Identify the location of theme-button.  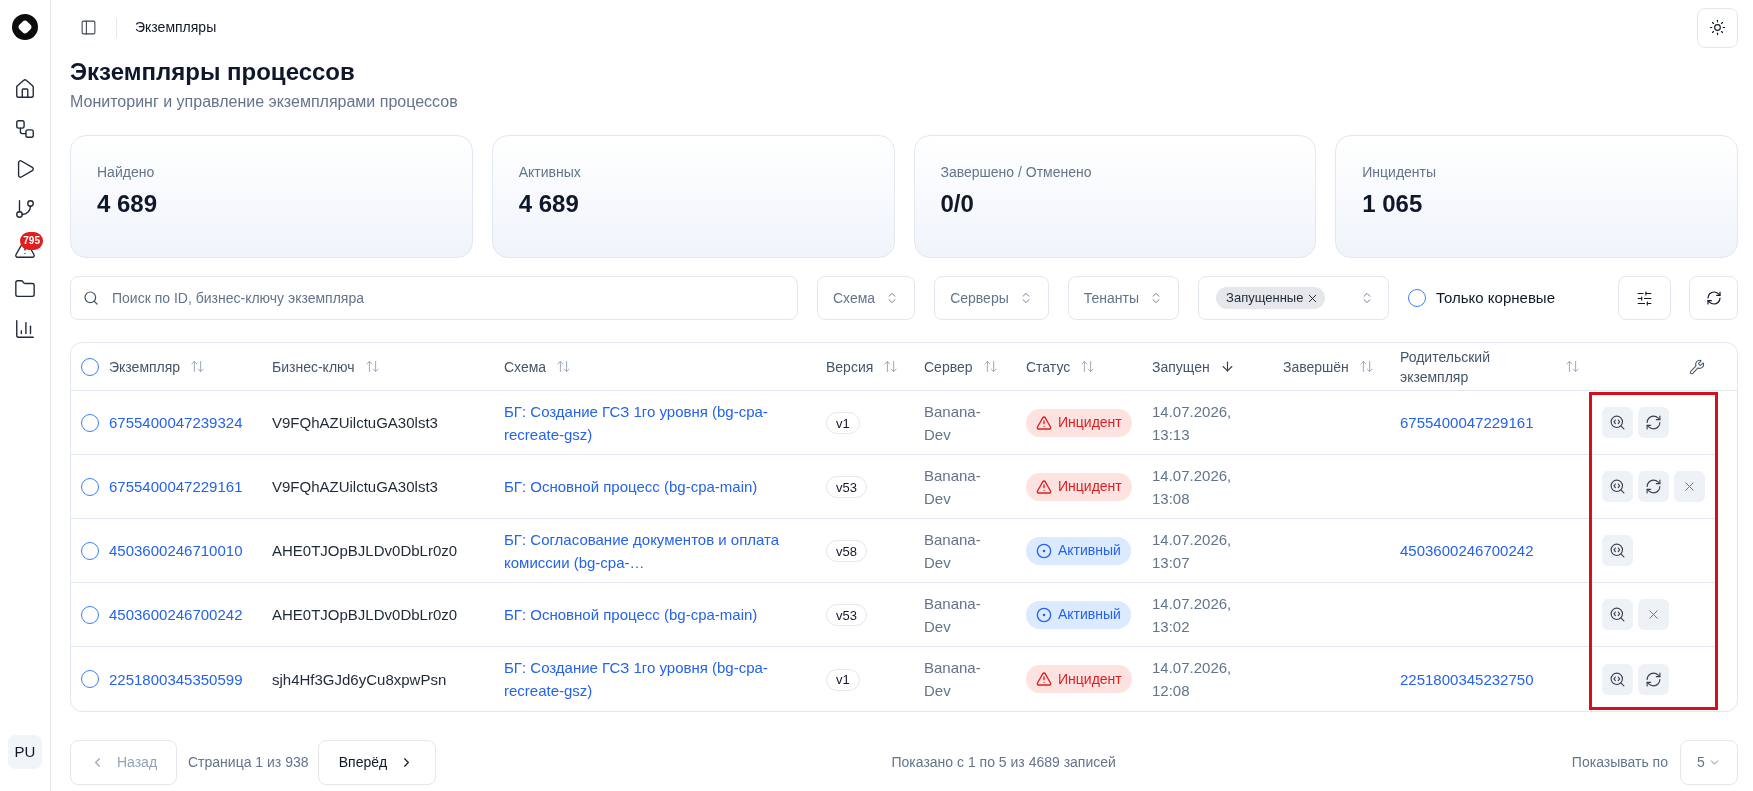
(1717, 27).